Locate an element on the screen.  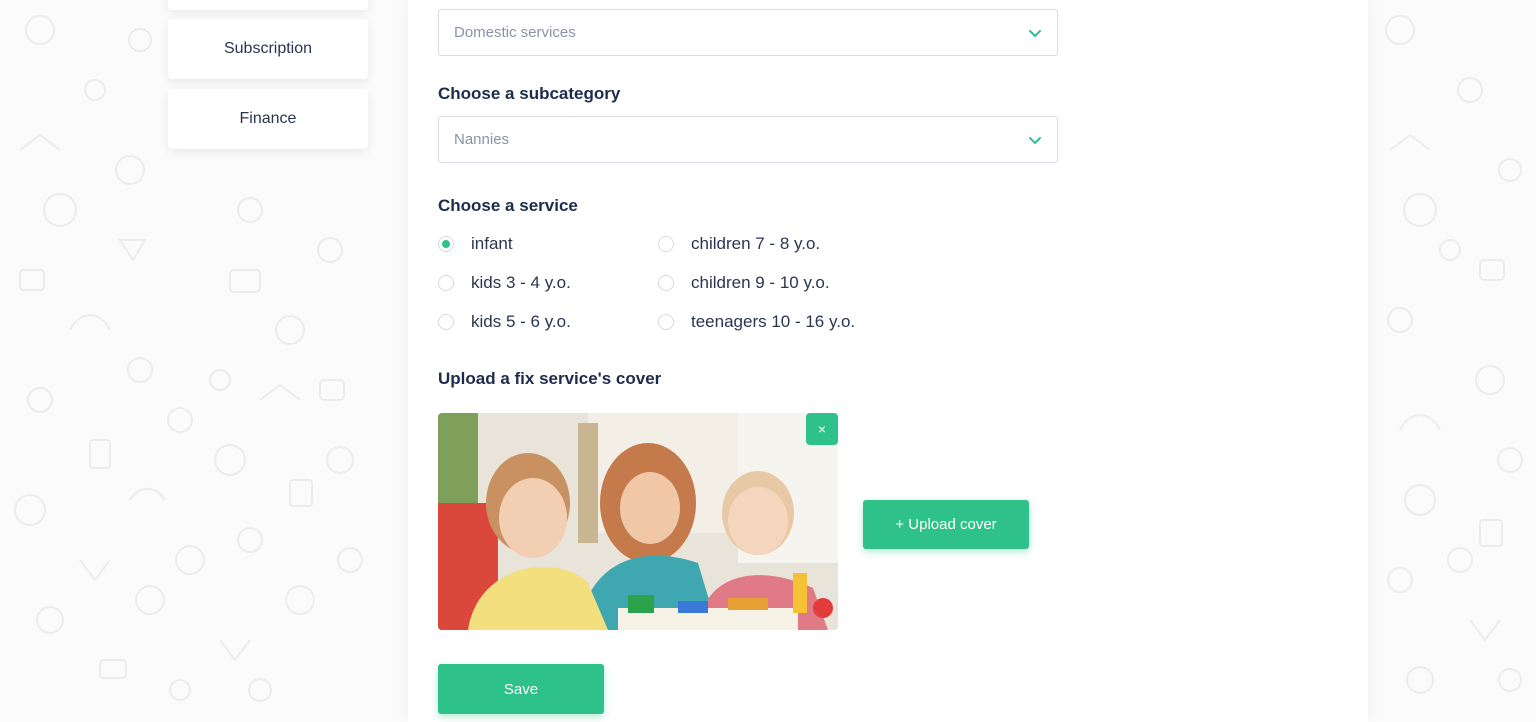
upload-cover-label: + Upload cover is located at coordinates (946, 524).